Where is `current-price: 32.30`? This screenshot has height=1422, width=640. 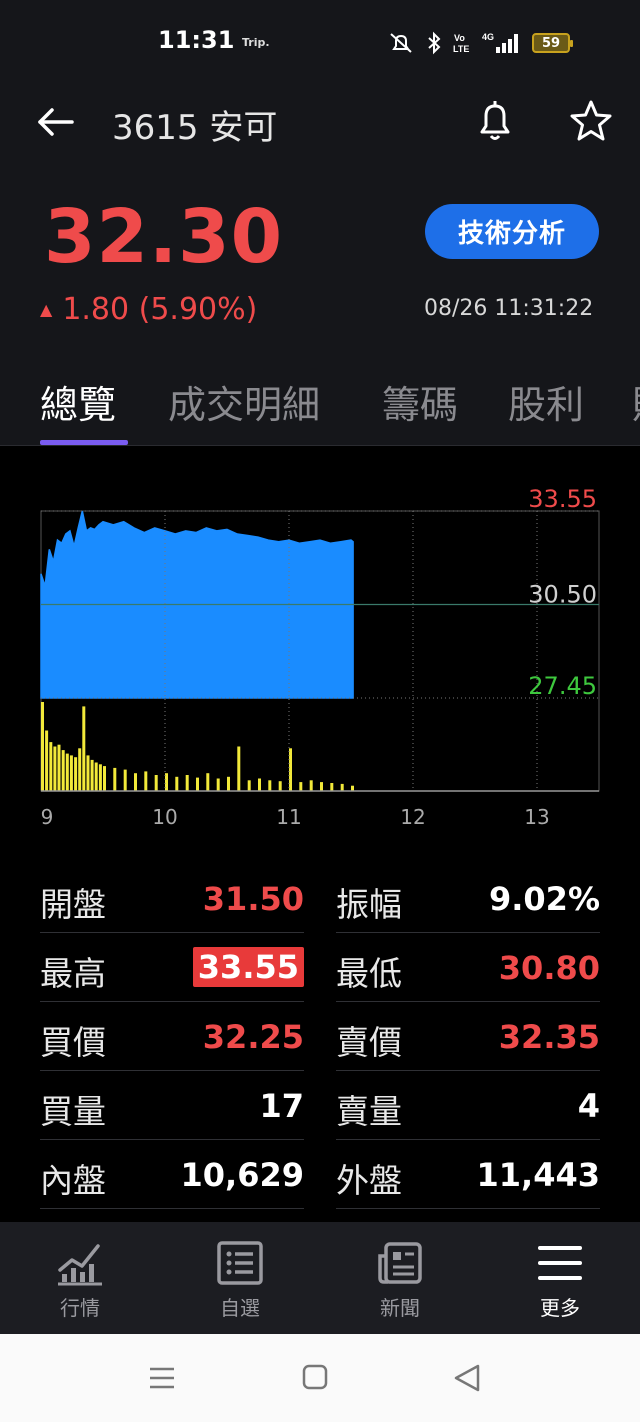 current-price: 32.30 is located at coordinates (164, 237).